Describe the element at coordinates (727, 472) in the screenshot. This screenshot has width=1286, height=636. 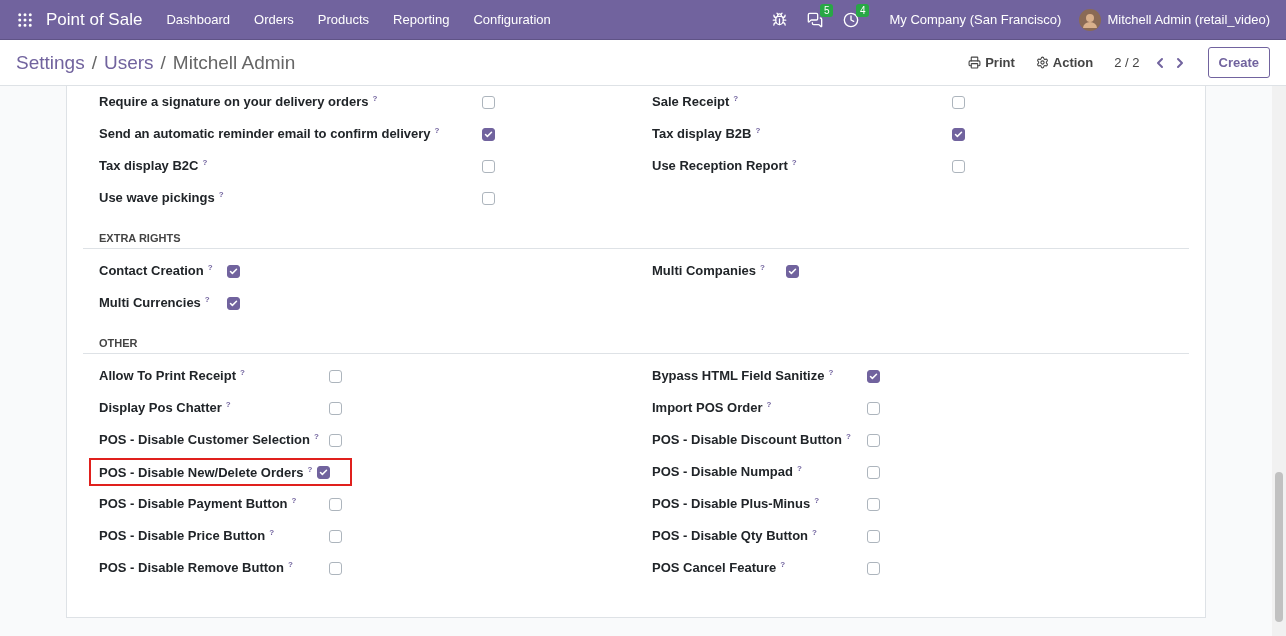
I see `field-label: POS - Disable Numpad $^{?}$` at that location.